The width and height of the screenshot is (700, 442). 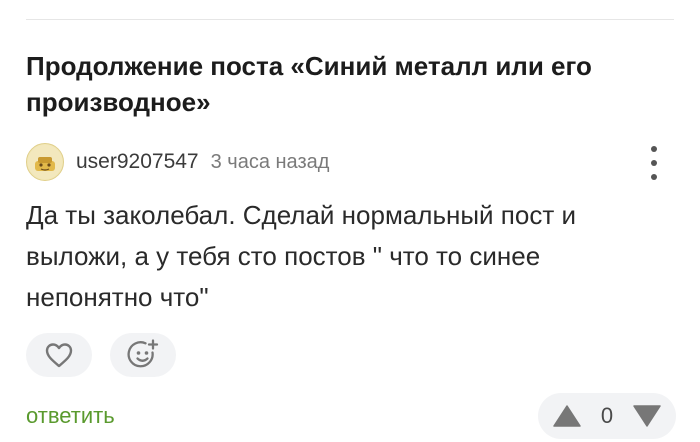 I want to click on rating-control: 0, so click(x=607, y=416).